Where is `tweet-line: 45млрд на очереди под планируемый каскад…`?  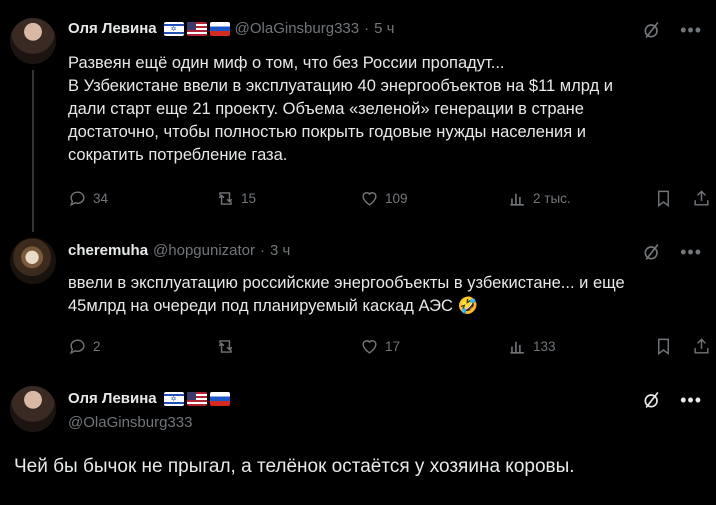 tweet-line: 45млрд на очереди под планируемый каскад… is located at coordinates (273, 306).